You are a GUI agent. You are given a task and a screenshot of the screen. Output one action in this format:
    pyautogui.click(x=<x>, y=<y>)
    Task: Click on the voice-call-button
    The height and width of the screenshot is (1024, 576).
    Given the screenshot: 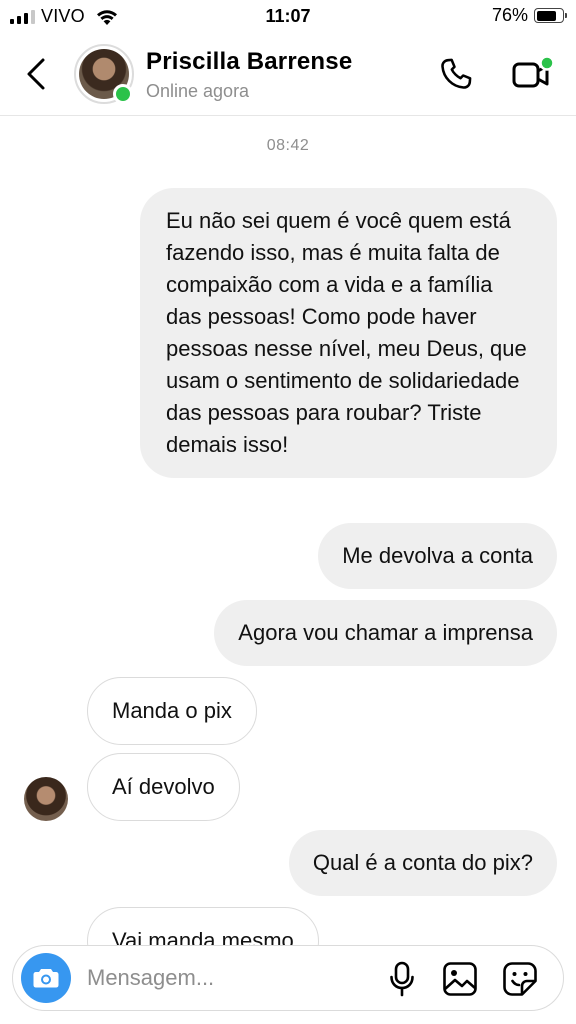 What is the action you would take?
    pyautogui.click(x=456, y=74)
    